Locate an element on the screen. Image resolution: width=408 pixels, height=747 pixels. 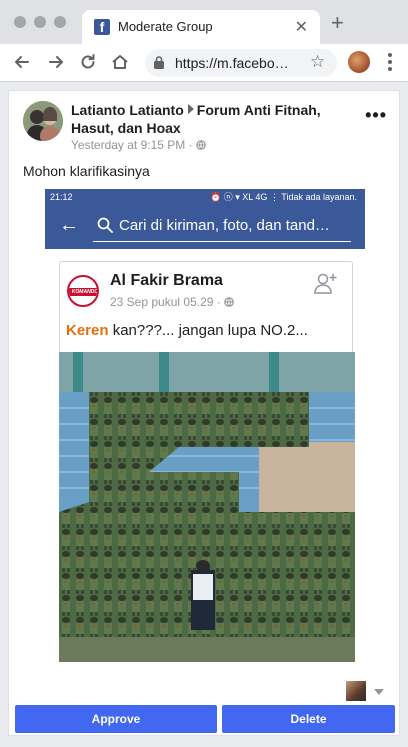
phone-search-underline is located at coordinates (222, 241).